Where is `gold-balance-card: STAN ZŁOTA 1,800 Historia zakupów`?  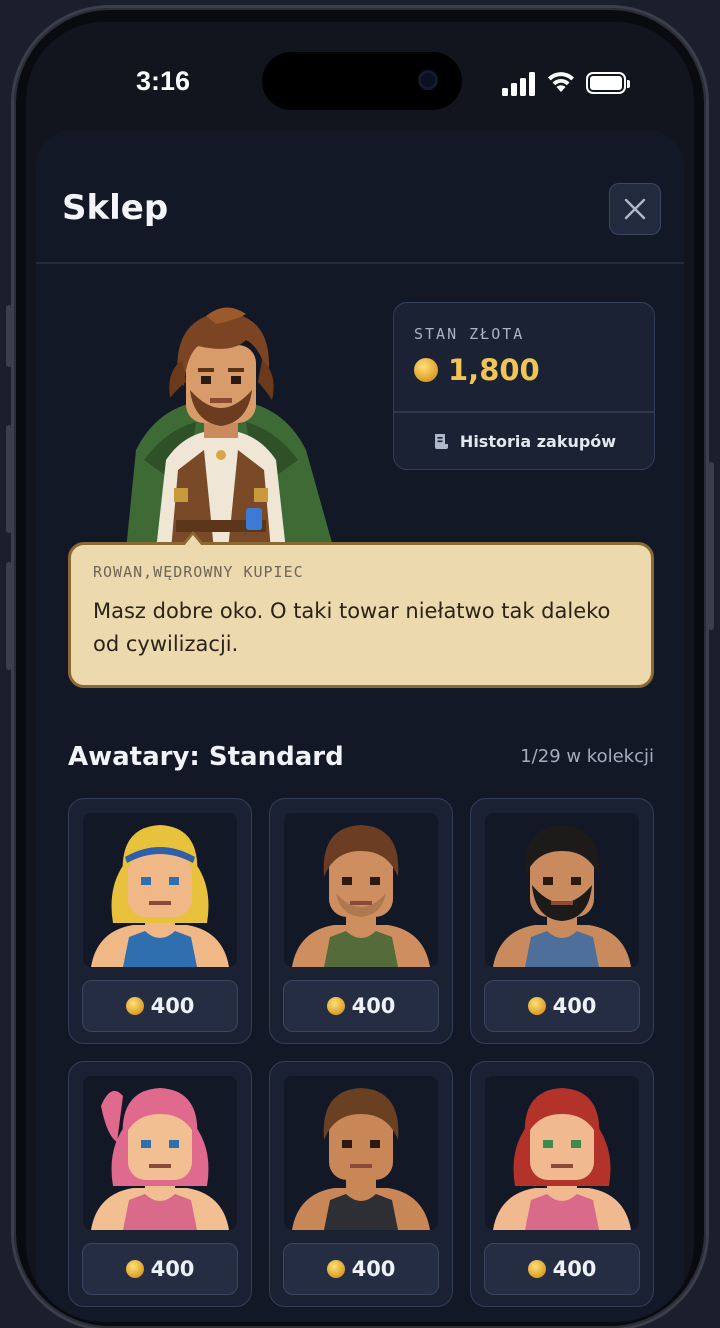 gold-balance-card: STAN ZŁOTA 1,800 Historia zakupów is located at coordinates (524, 386).